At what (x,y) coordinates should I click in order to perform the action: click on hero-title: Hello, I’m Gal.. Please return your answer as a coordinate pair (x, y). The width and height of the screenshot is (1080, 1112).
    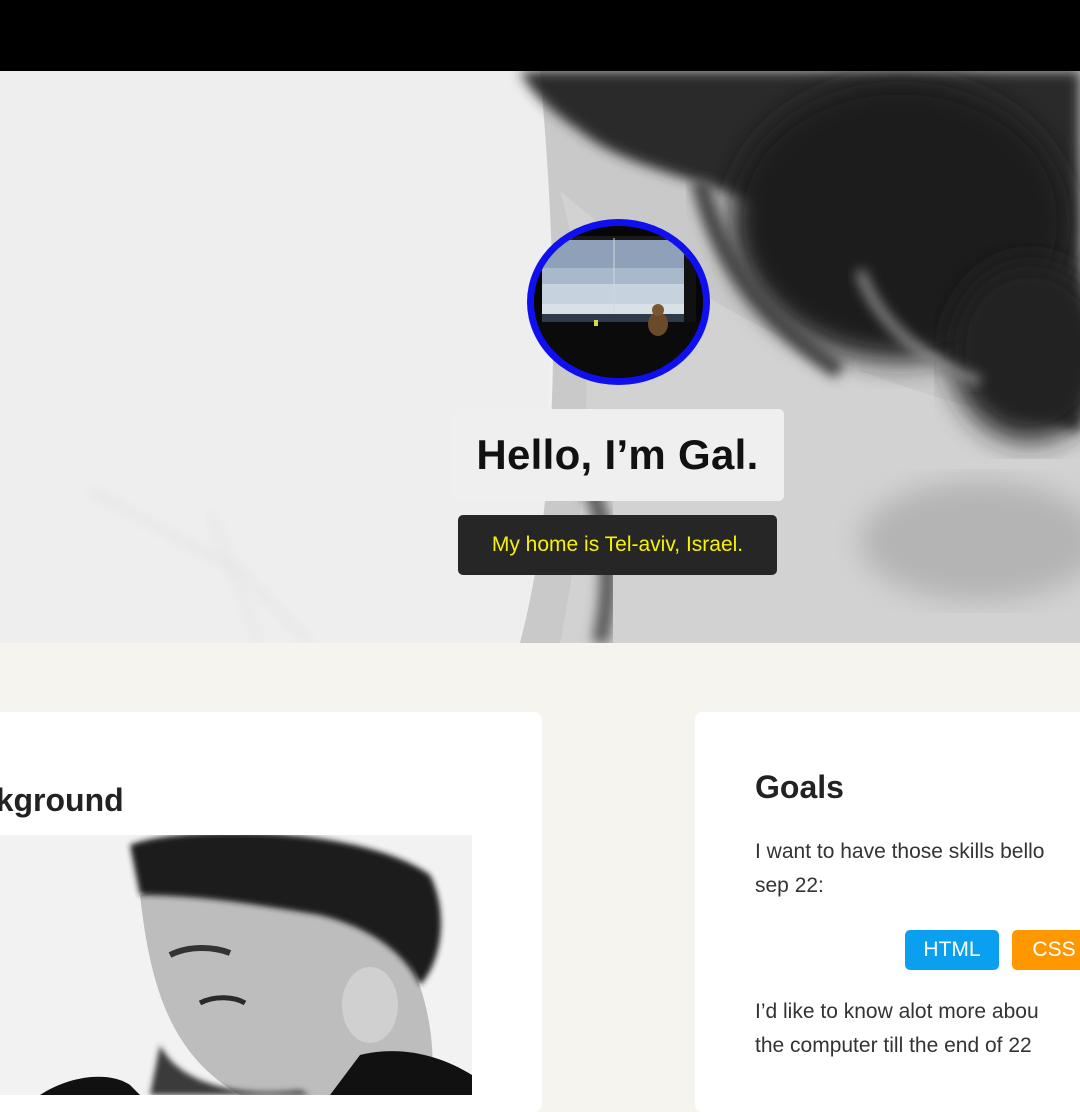
    Looking at the image, I should click on (617, 454).